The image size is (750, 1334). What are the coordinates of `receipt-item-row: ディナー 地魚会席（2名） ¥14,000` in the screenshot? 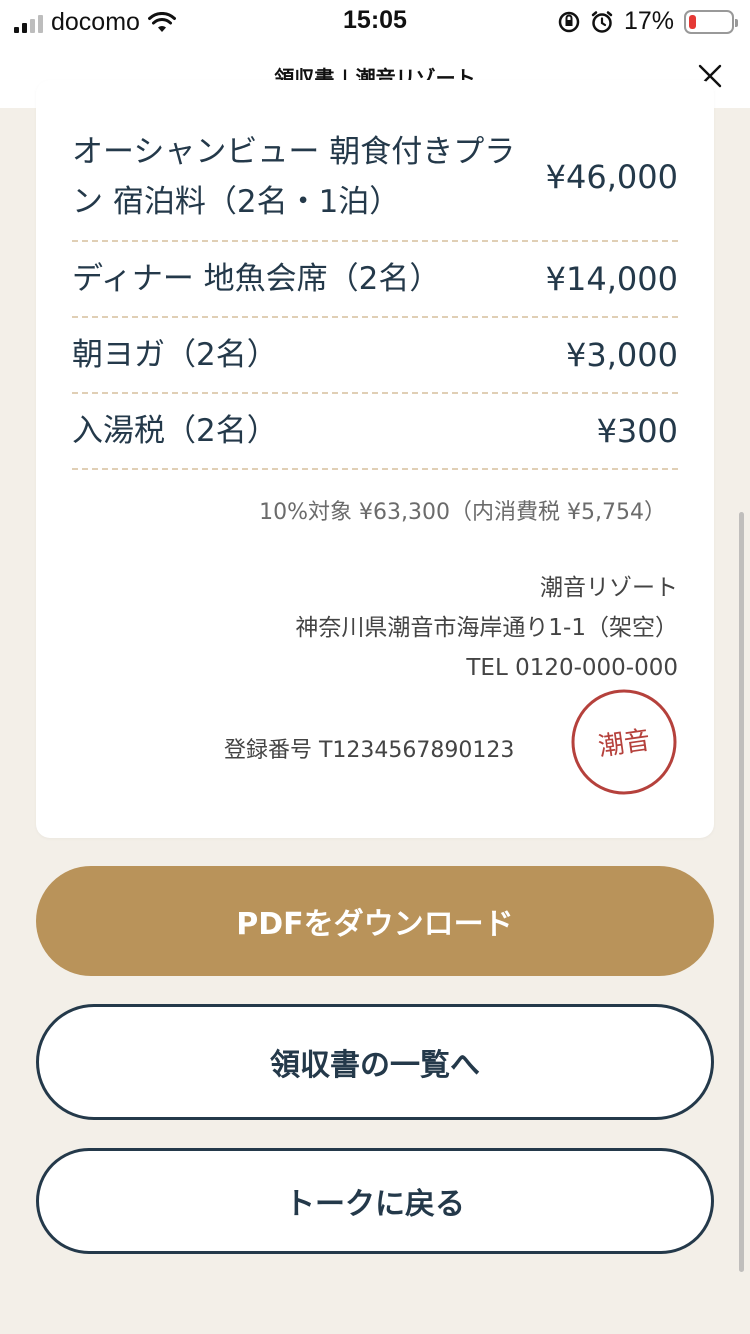 It's located at (375, 280).